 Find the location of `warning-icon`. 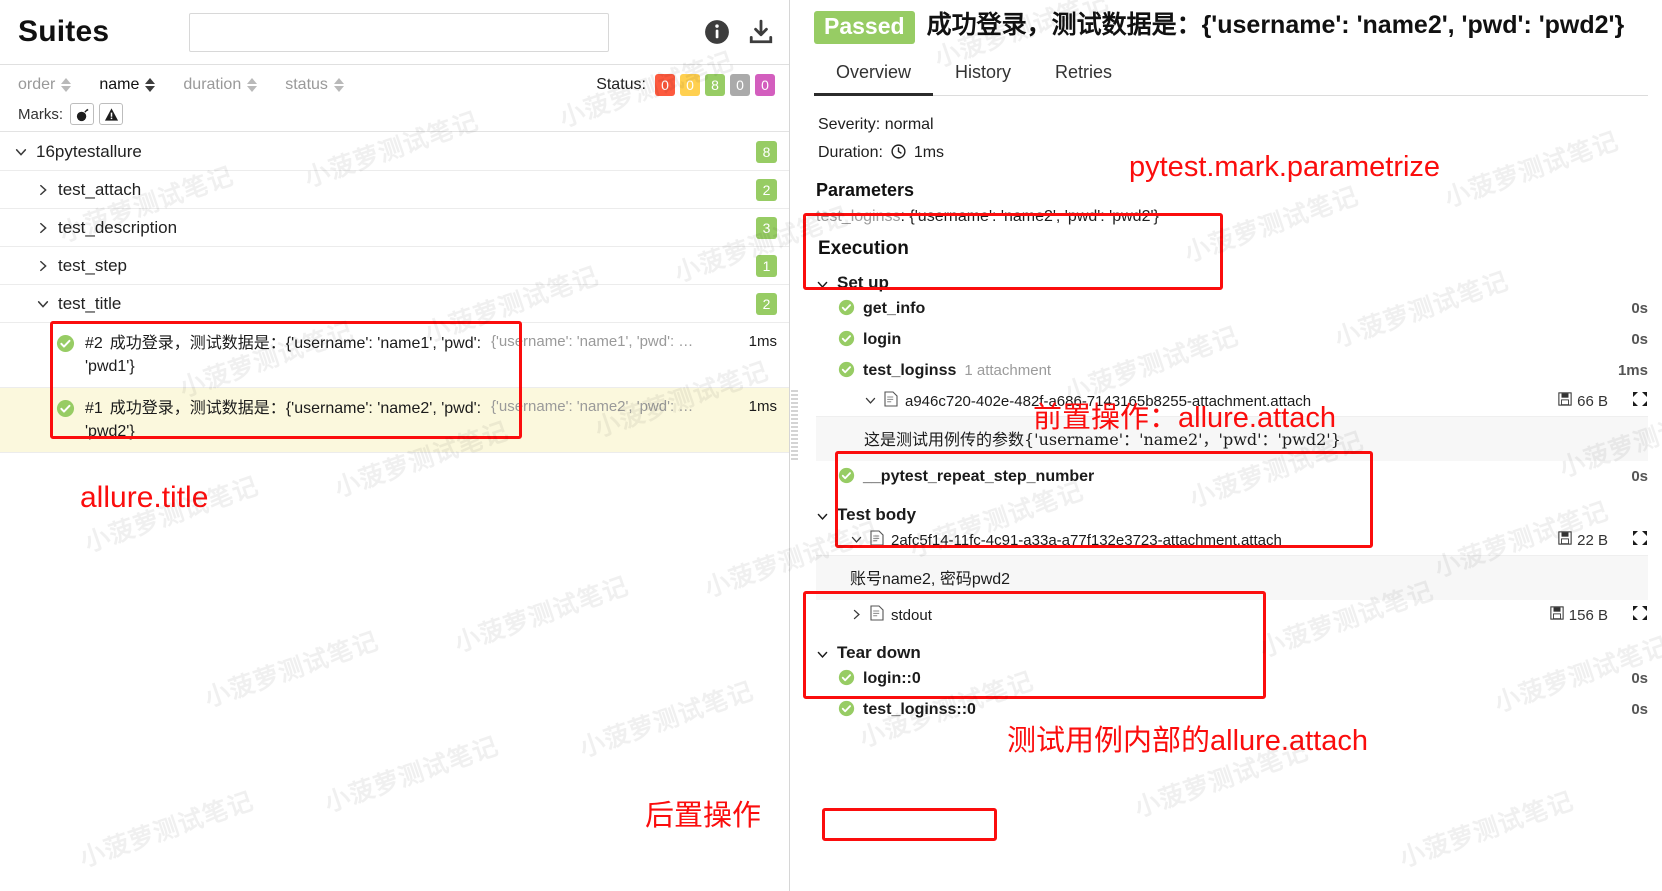

warning-icon is located at coordinates (111, 114).